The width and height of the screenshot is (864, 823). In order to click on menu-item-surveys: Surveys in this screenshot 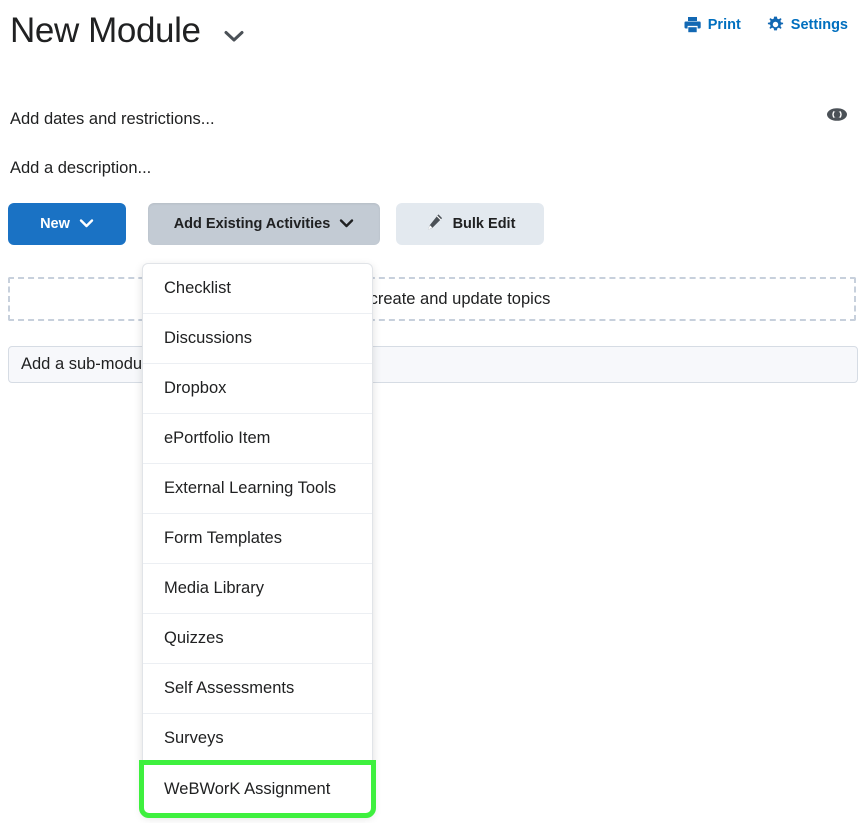, I will do `click(257, 739)`.